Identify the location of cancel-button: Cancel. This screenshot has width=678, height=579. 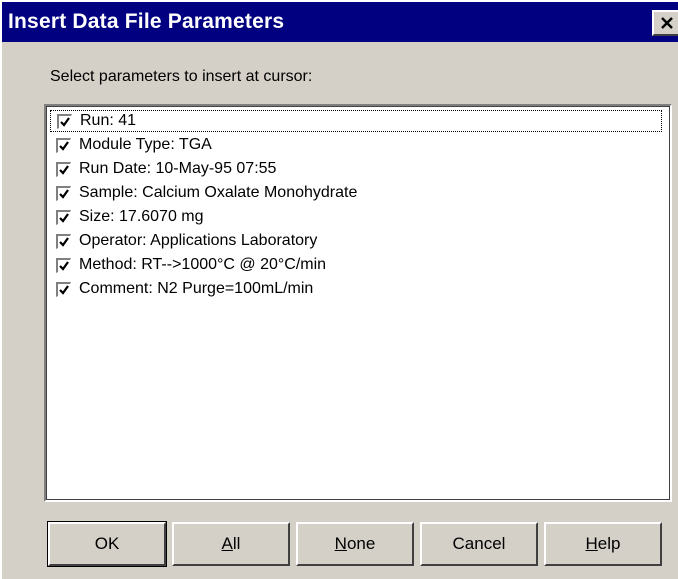
(479, 544).